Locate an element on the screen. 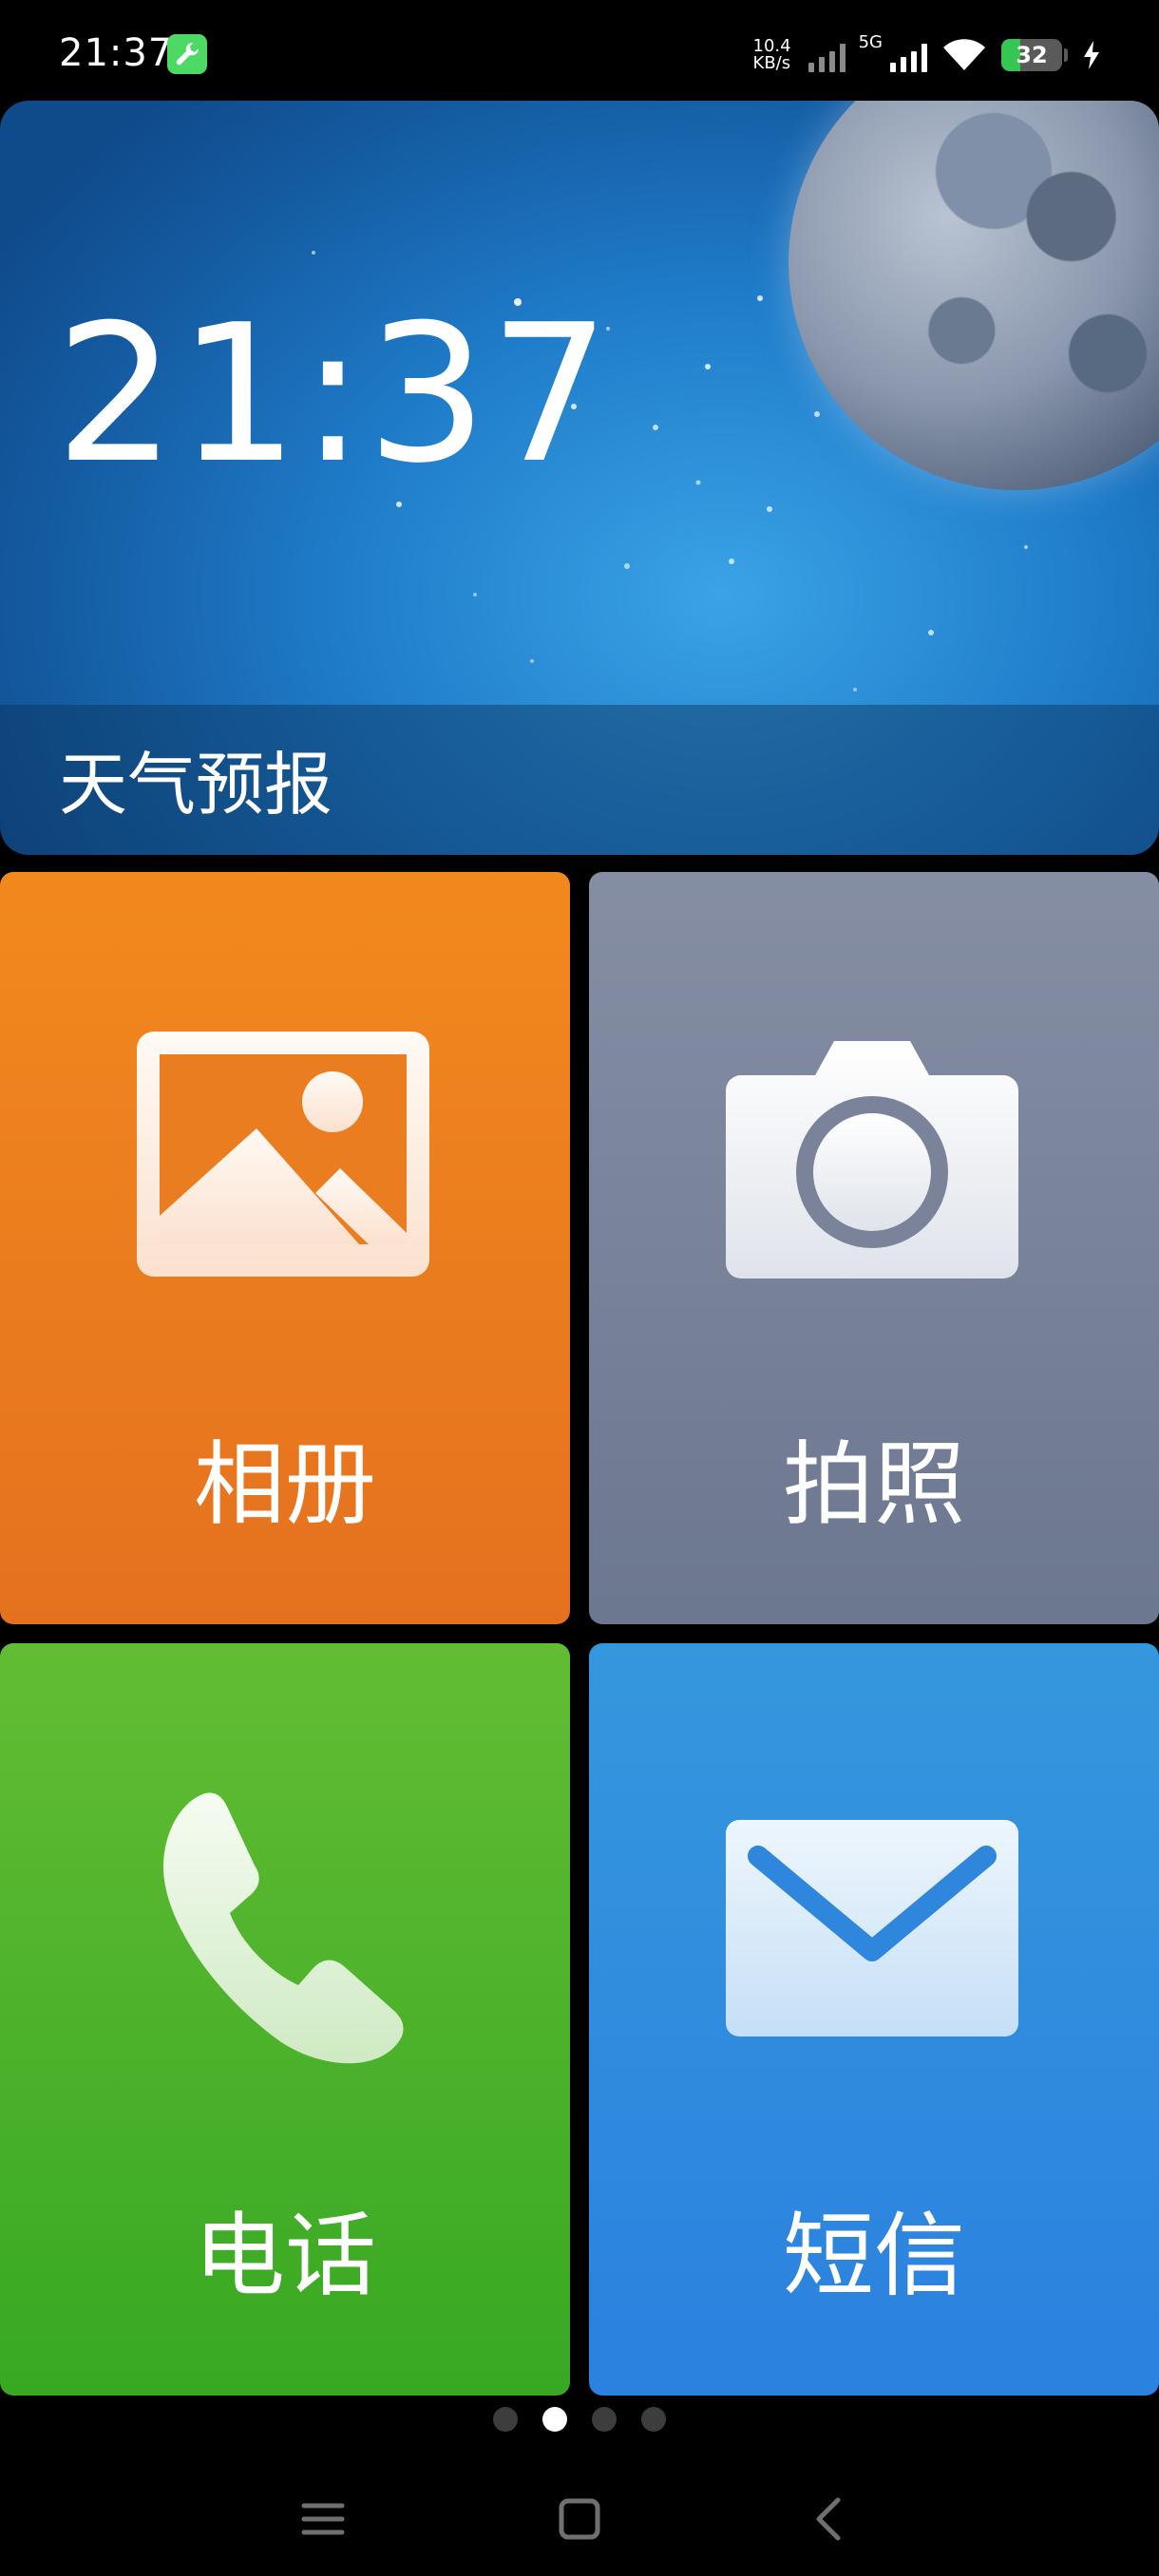 This screenshot has height=2576, width=1159. net-speed: 10.4 KB/s is located at coordinates (772, 55).